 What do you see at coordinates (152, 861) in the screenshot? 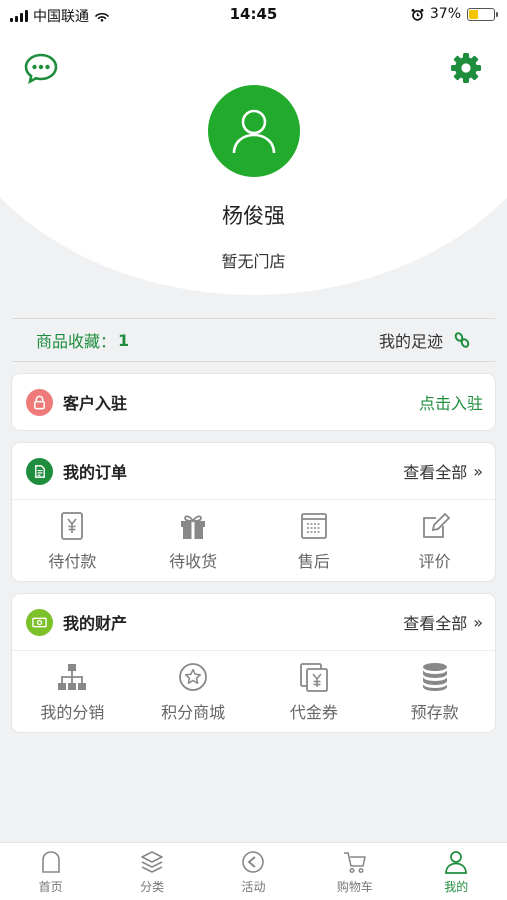
I see `layers-icon` at bounding box center [152, 861].